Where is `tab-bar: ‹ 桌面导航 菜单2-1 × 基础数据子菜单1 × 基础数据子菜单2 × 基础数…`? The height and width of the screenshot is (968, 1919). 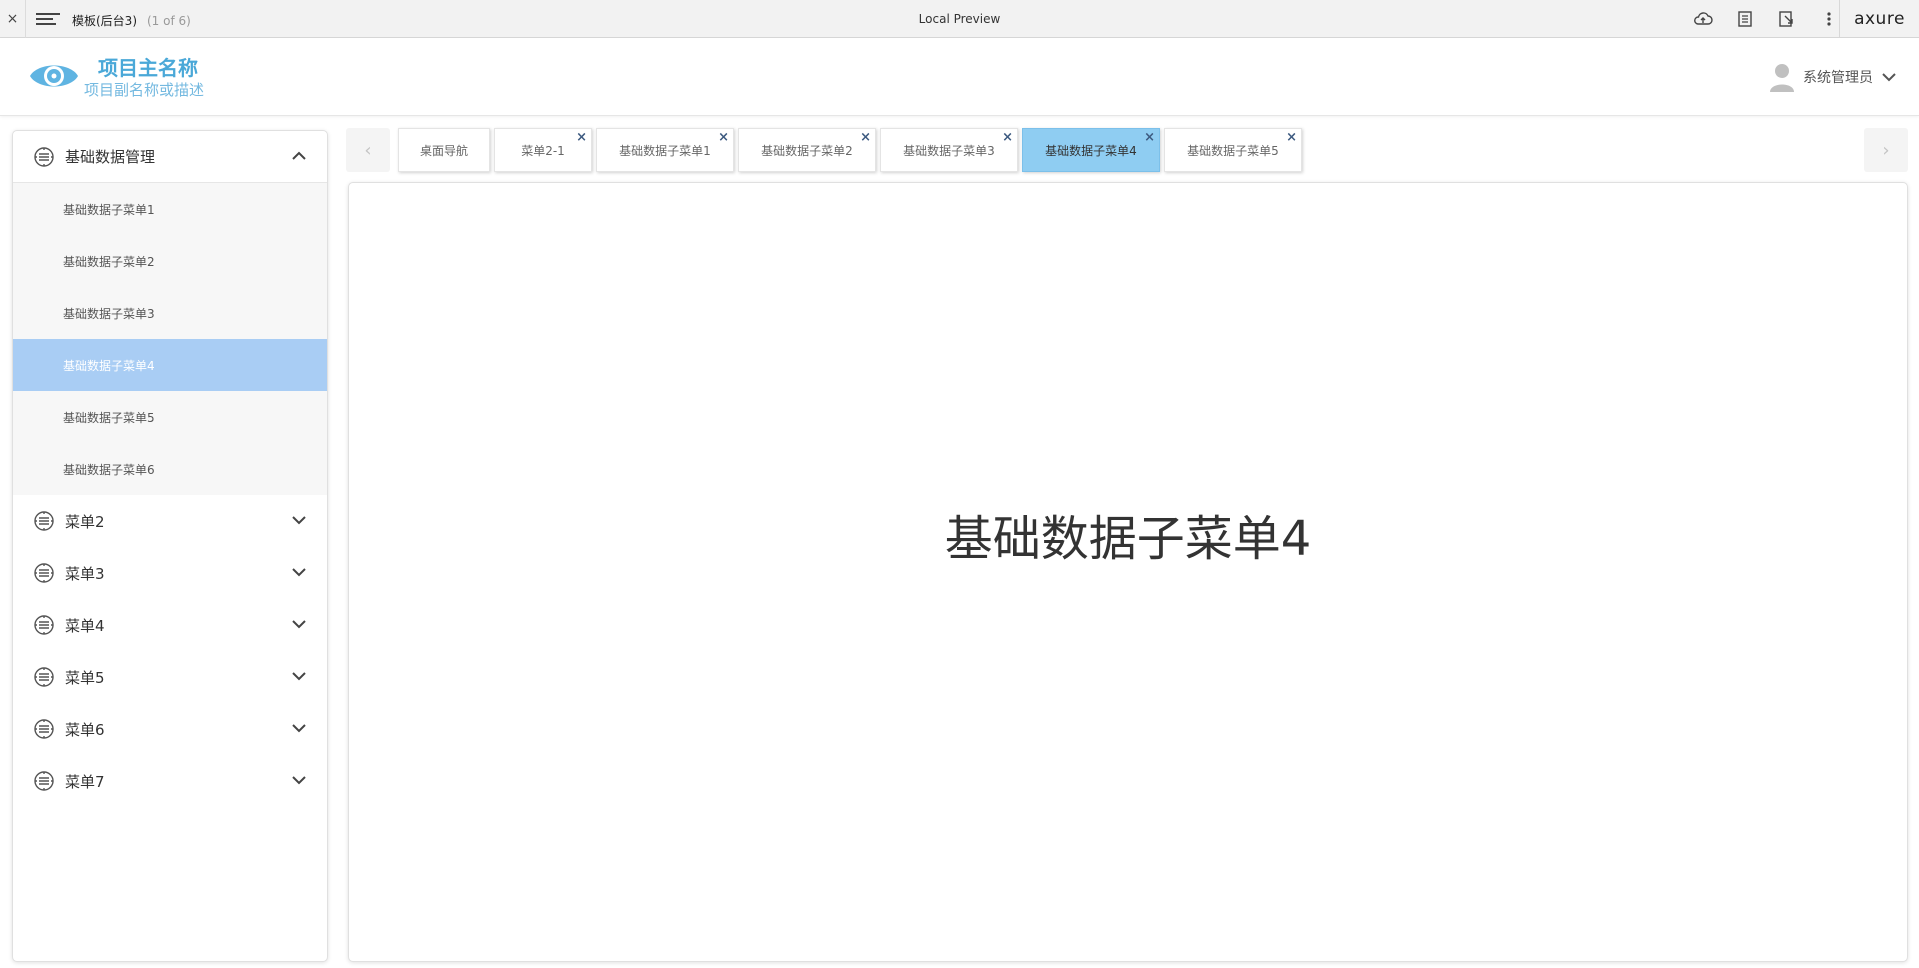
tab-bar: ‹ 桌面导航 菜单2-1 × 基础数据子菜单1 × 基础数据子菜单2 × 基础数… is located at coordinates (1127, 151).